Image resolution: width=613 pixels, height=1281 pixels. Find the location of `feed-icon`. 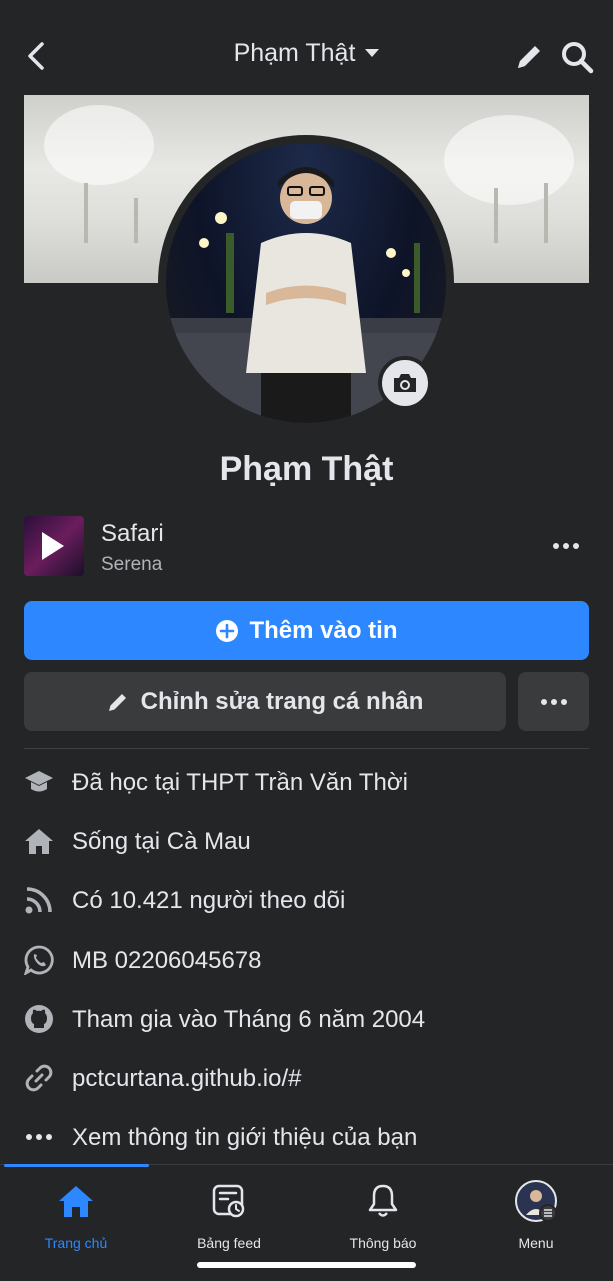

feed-icon is located at coordinates (229, 1201).